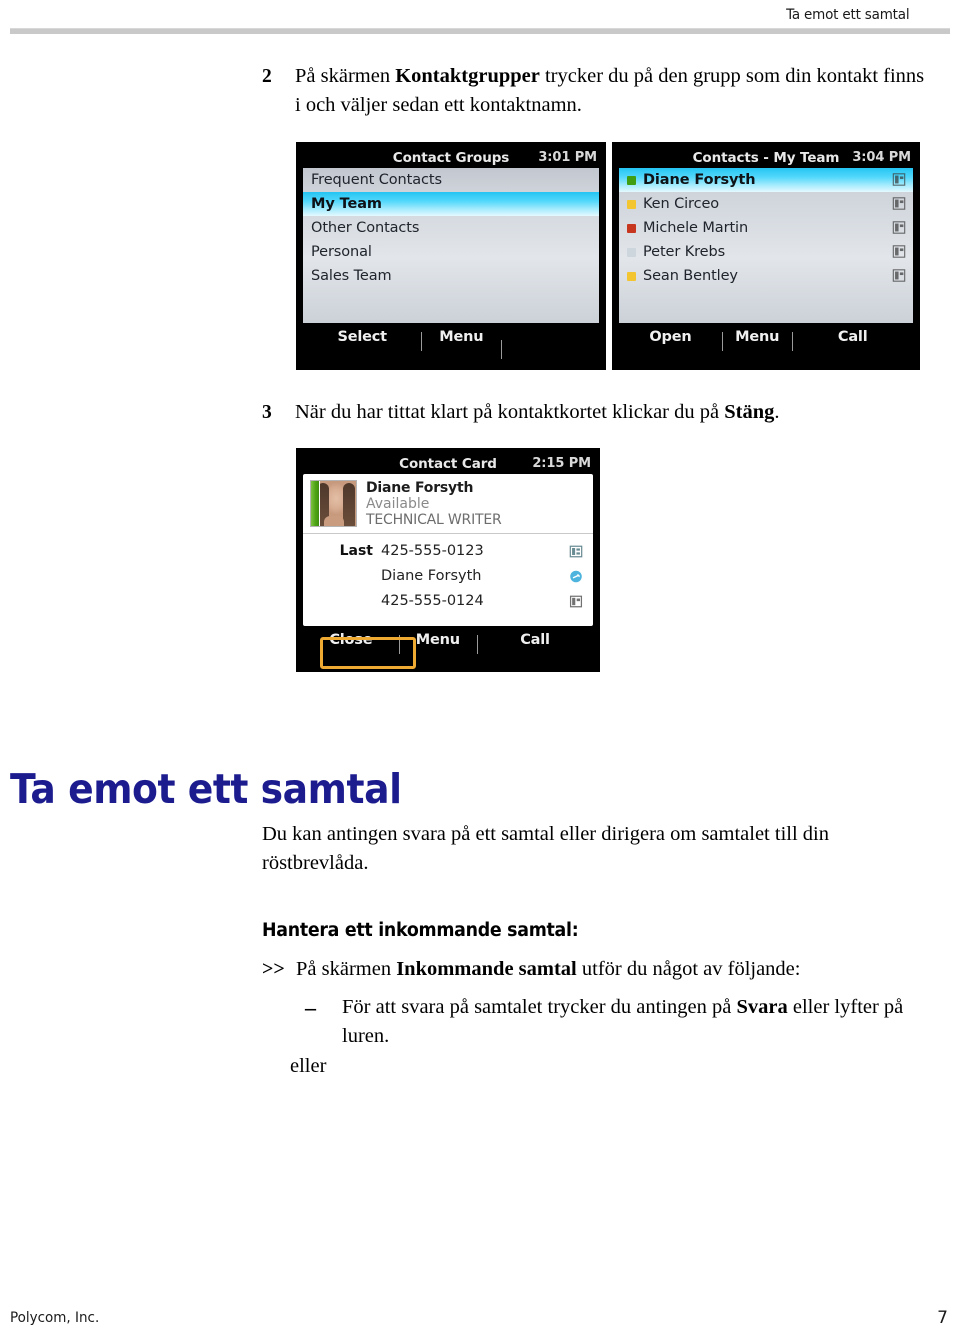 The image size is (960, 1344). What do you see at coordinates (346, 204) in the screenshot?
I see `group-label: My Team` at bounding box center [346, 204].